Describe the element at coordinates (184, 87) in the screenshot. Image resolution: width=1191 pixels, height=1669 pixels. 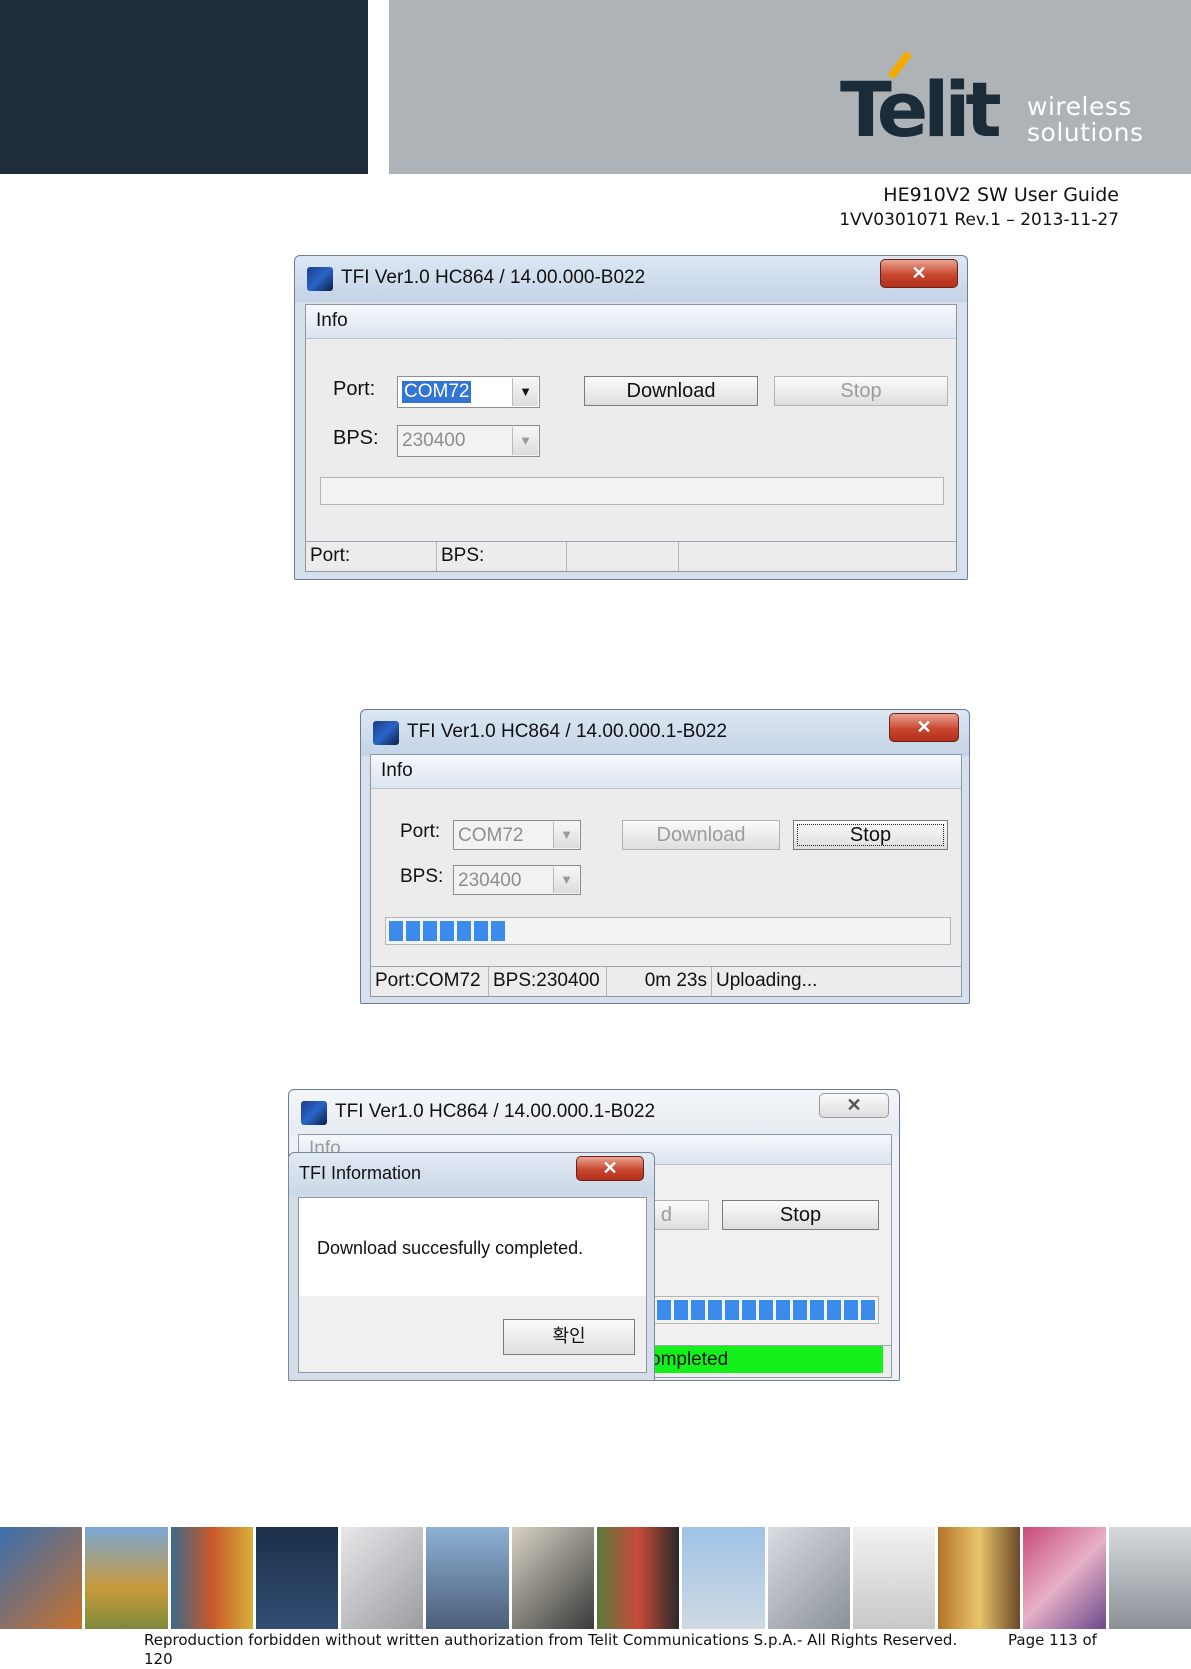
I see `header-dark-block` at that location.